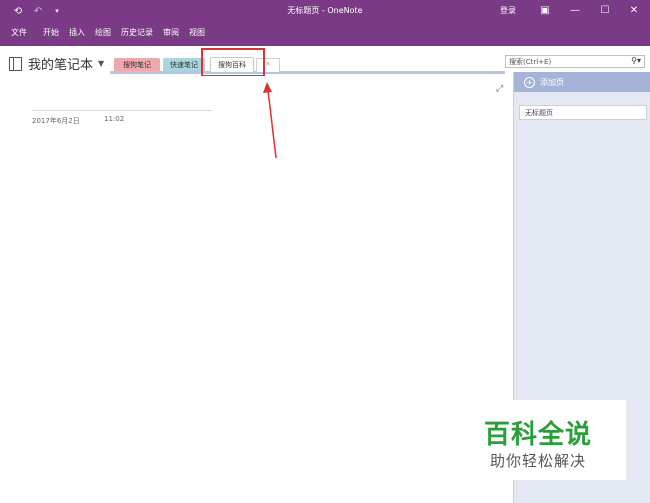 The height and width of the screenshot is (503, 650). Describe the element at coordinates (530, 61) in the screenshot. I see `search-placeholder: 搜索(Ctrl+E)` at that location.